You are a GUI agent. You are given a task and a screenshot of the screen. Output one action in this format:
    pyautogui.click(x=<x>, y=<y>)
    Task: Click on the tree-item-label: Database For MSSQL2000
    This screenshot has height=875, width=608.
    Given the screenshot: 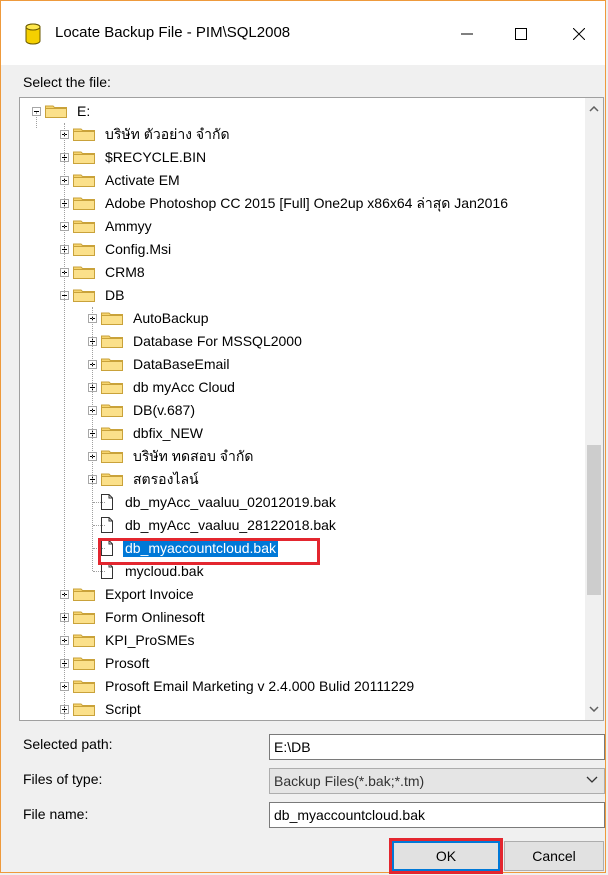 What is the action you would take?
    pyautogui.click(x=217, y=341)
    